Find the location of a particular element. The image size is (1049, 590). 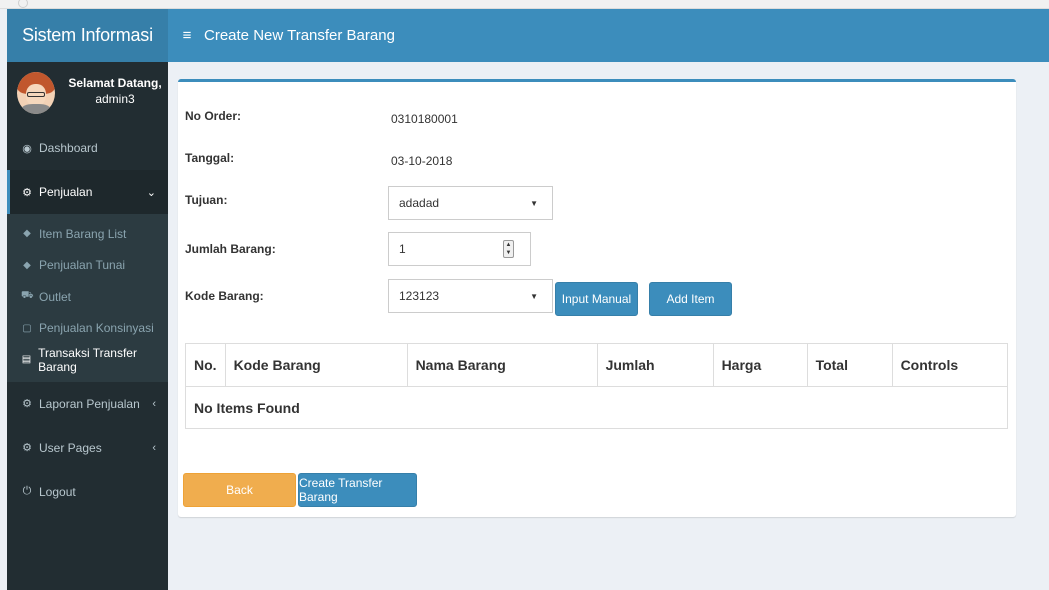

tujuan-selected-value: adadad is located at coordinates (419, 203).